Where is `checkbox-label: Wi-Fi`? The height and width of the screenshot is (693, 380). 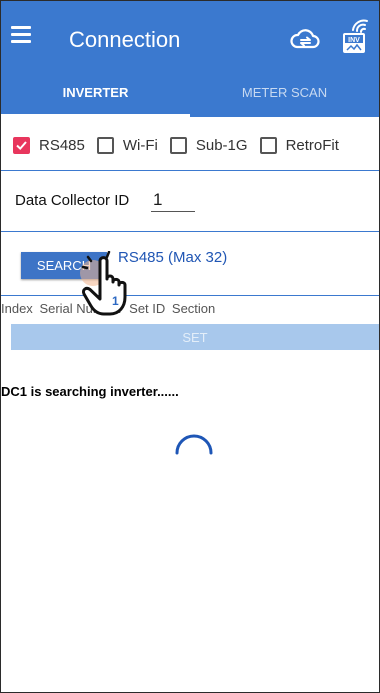 checkbox-label: Wi-Fi is located at coordinates (140, 145).